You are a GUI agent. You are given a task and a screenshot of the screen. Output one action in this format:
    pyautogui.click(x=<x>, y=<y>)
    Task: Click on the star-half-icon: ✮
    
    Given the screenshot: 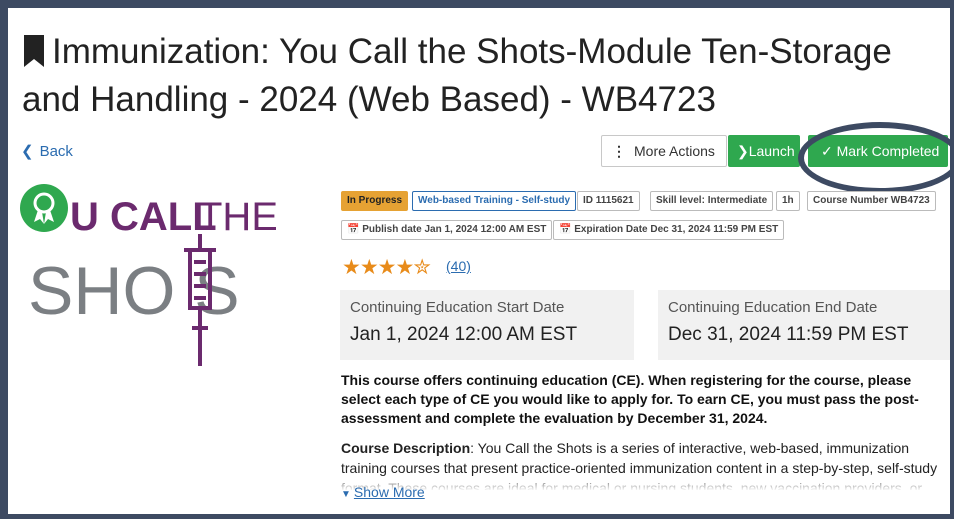 What is the action you would take?
    pyautogui.click(x=422, y=267)
    